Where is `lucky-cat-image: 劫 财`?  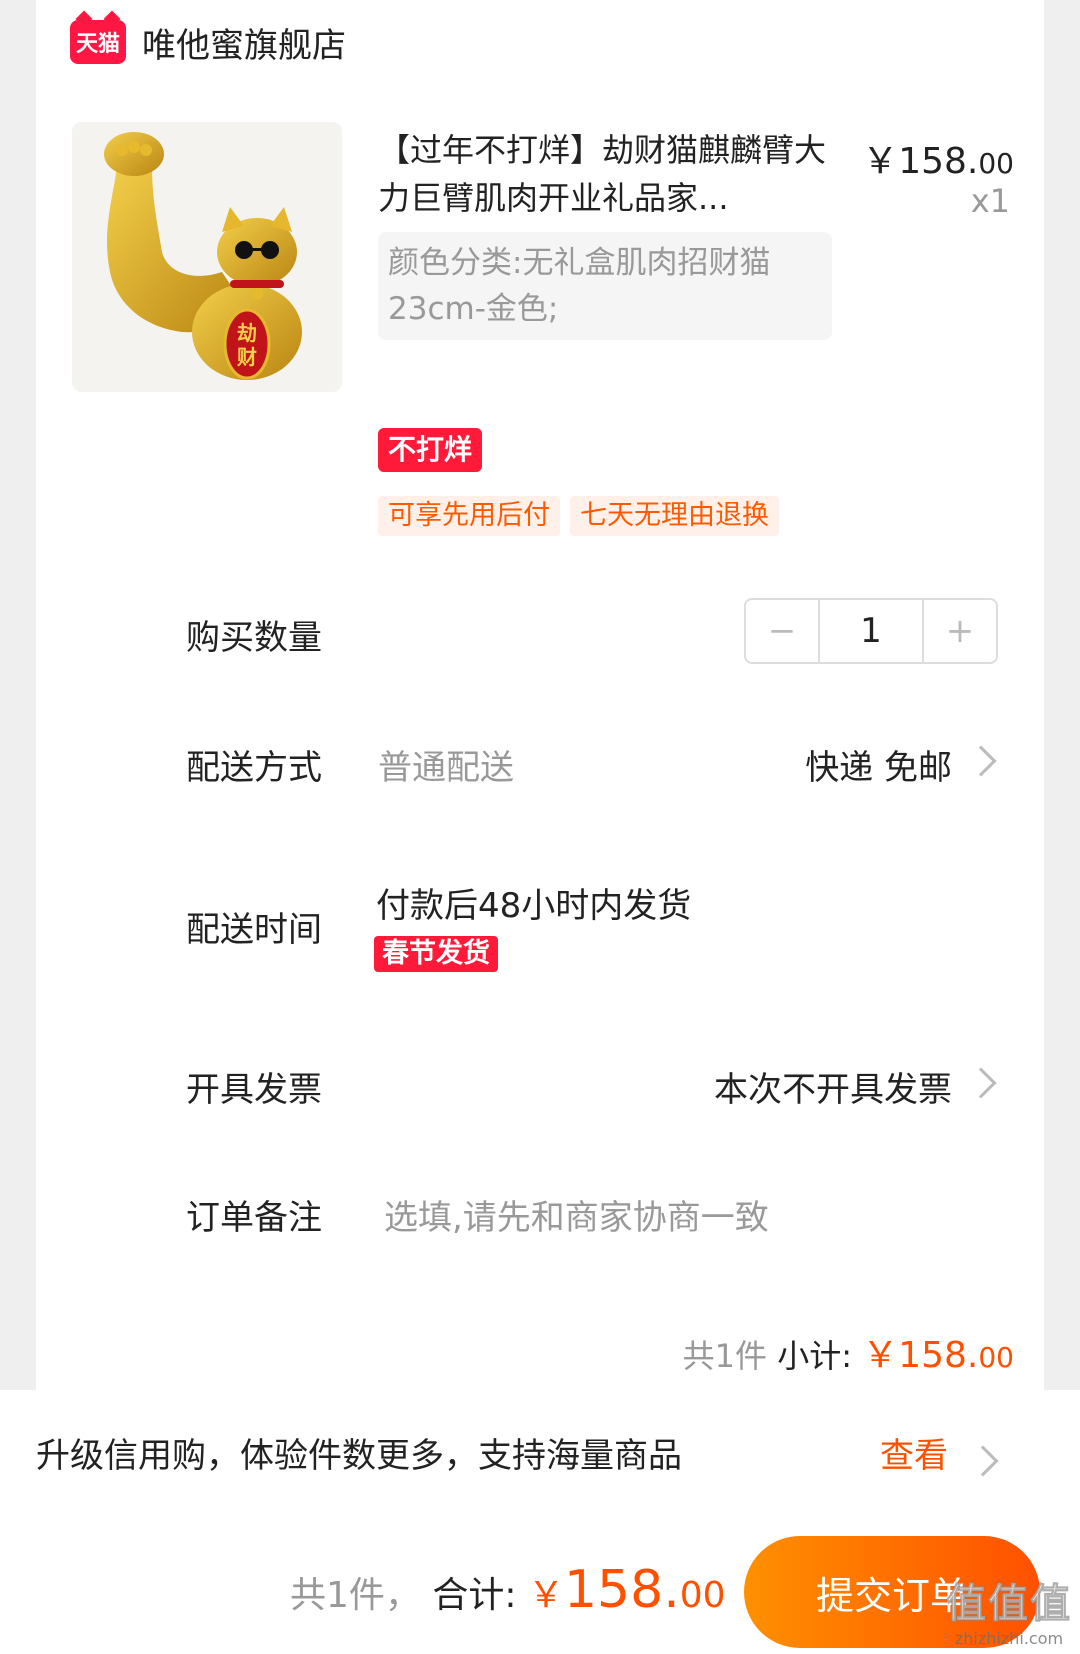 lucky-cat-image: 劫 财 is located at coordinates (207, 257).